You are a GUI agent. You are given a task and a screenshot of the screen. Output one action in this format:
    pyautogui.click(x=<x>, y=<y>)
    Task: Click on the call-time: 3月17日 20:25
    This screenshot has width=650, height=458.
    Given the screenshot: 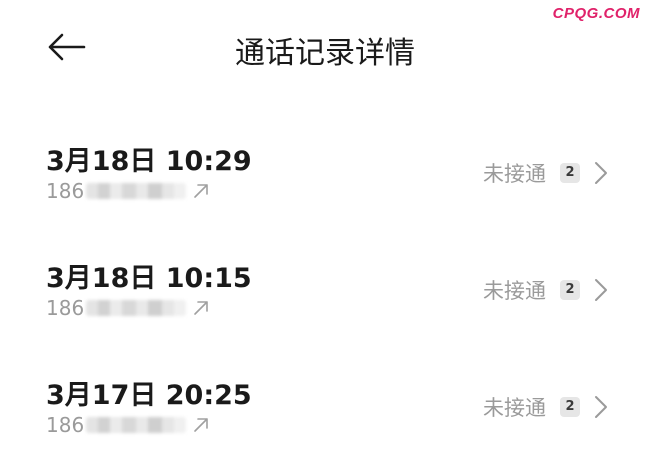 What is the action you would take?
    pyautogui.click(x=149, y=395)
    